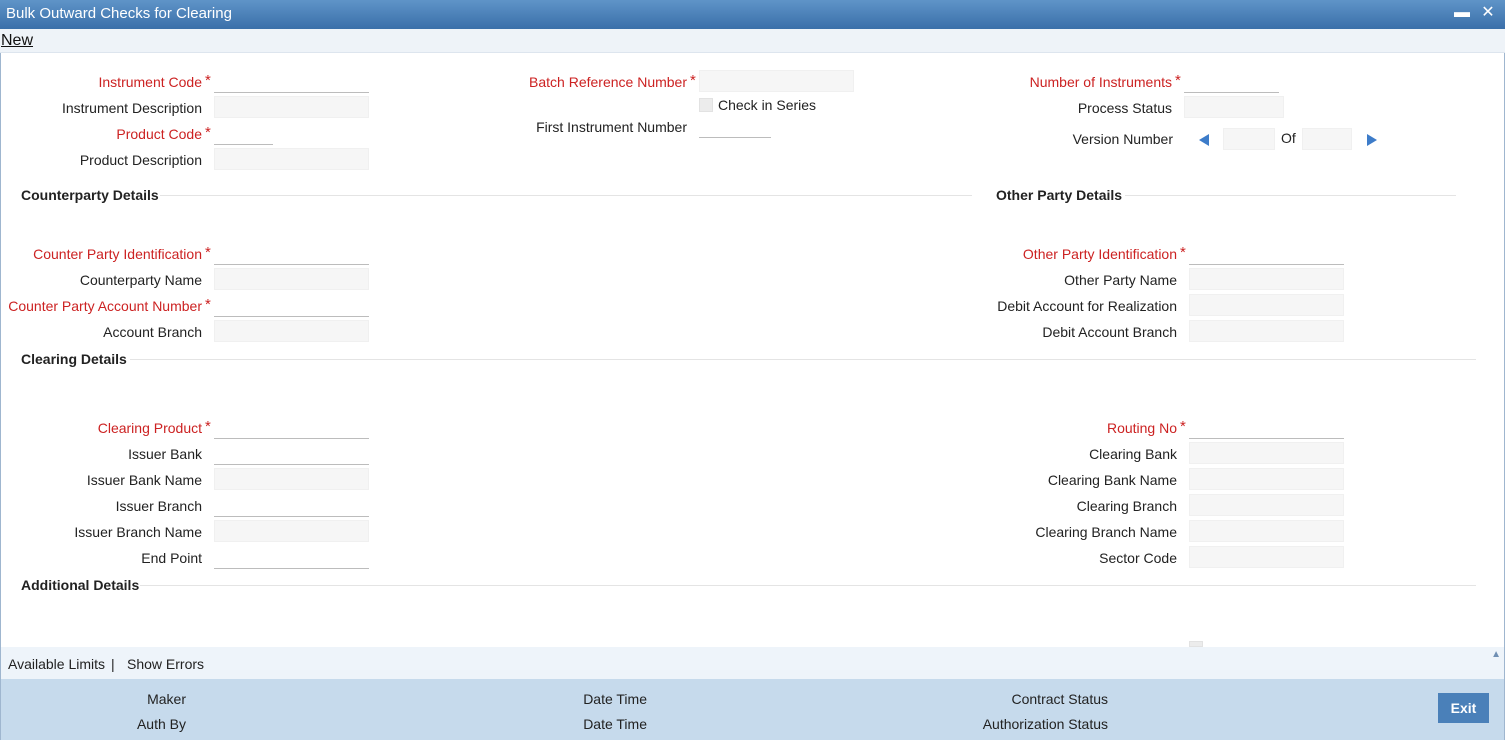 The image size is (1505, 740). I want to click on instrument-code-label: Instrument Code, so click(150, 82).